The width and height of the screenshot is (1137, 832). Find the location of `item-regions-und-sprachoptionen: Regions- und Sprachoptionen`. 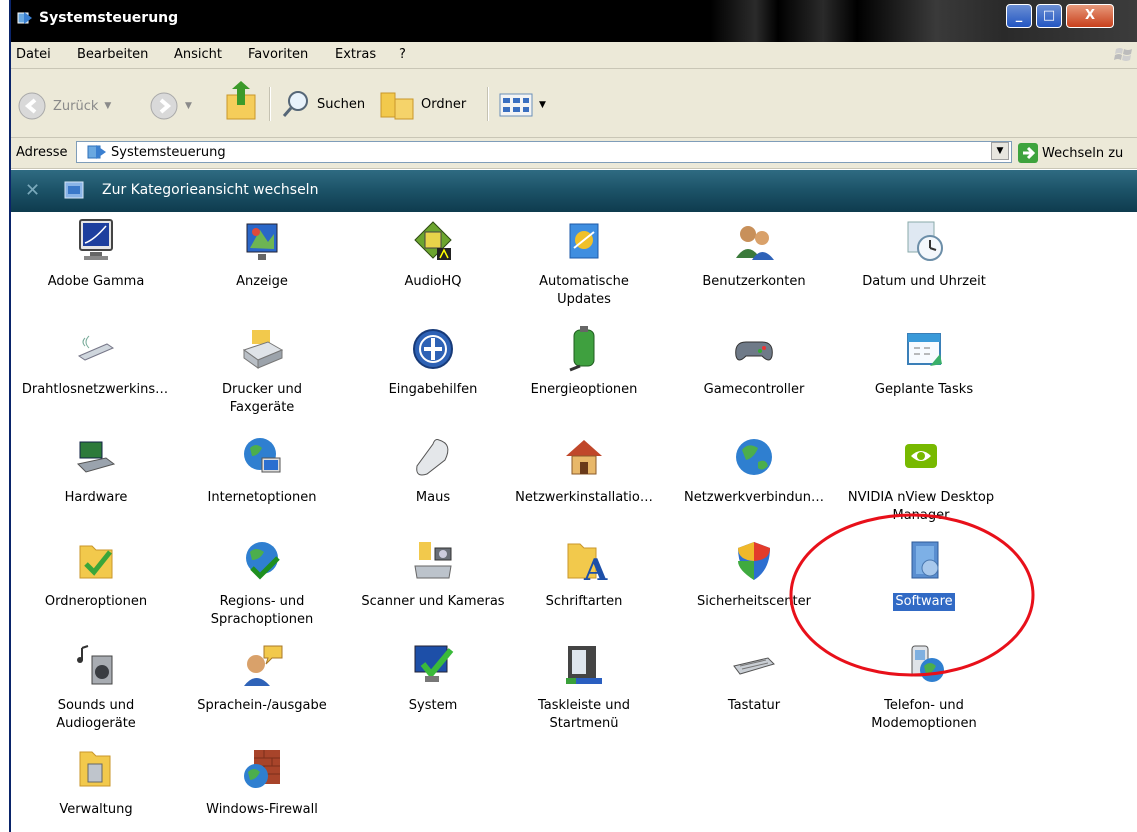

item-regions-und-sprachoptionen: Regions- und Sprachoptionen is located at coordinates (262, 583).